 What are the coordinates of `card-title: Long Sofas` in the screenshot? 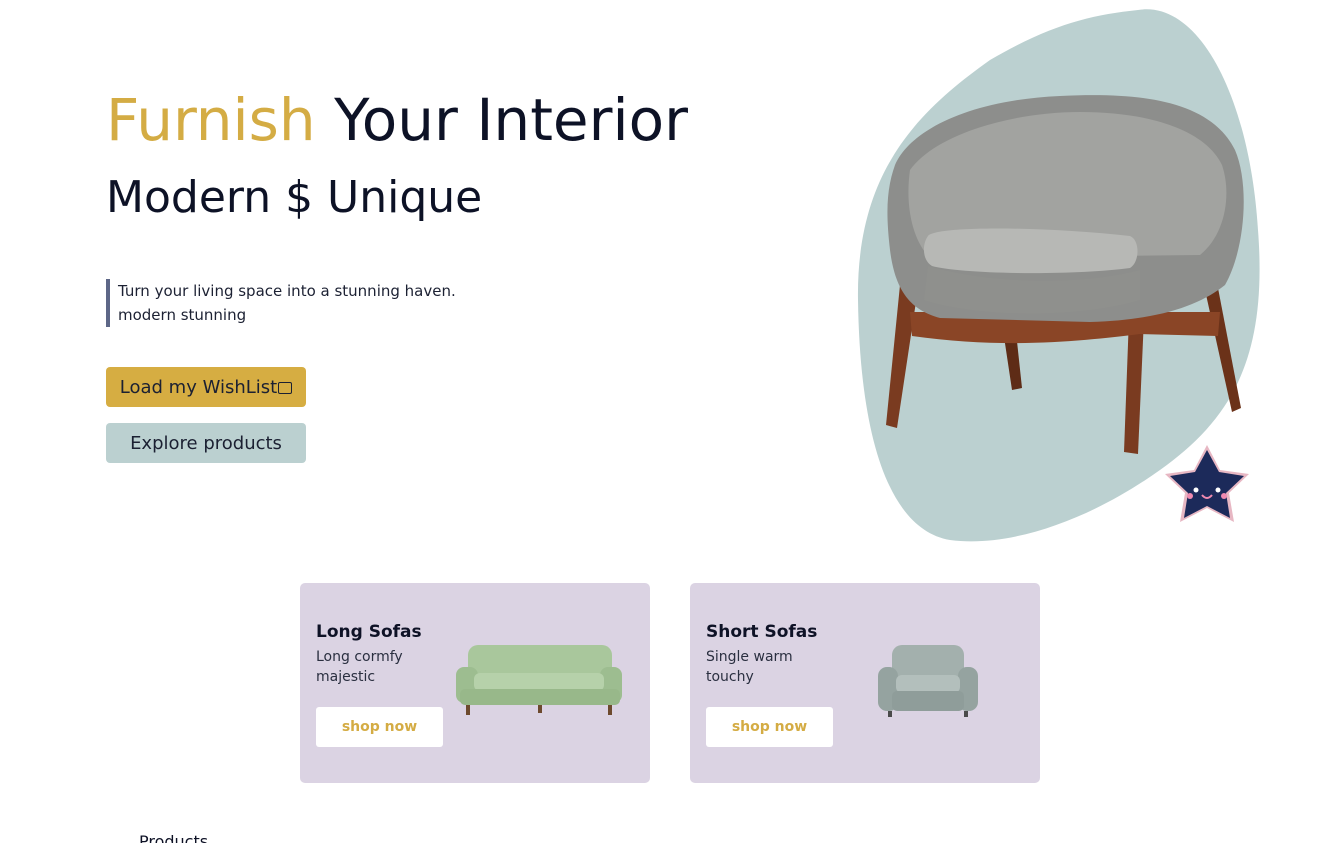 It's located at (369, 632).